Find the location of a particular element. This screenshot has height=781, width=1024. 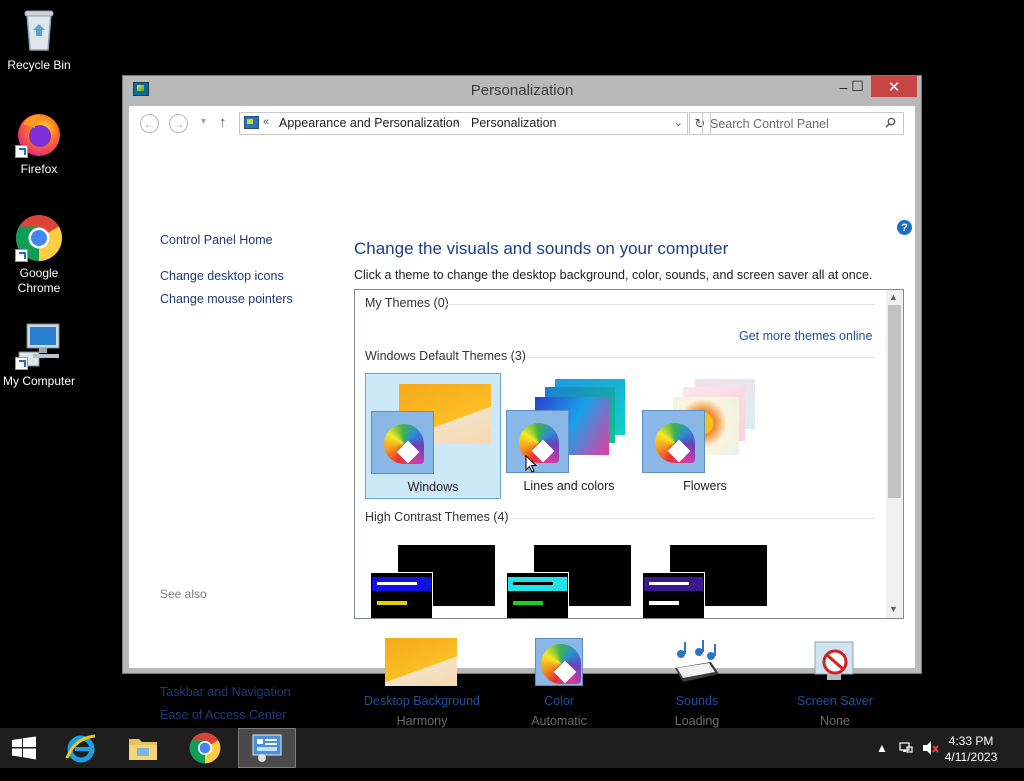

title-bar: Personalization – ☐ ✕ is located at coordinates (522, 91).